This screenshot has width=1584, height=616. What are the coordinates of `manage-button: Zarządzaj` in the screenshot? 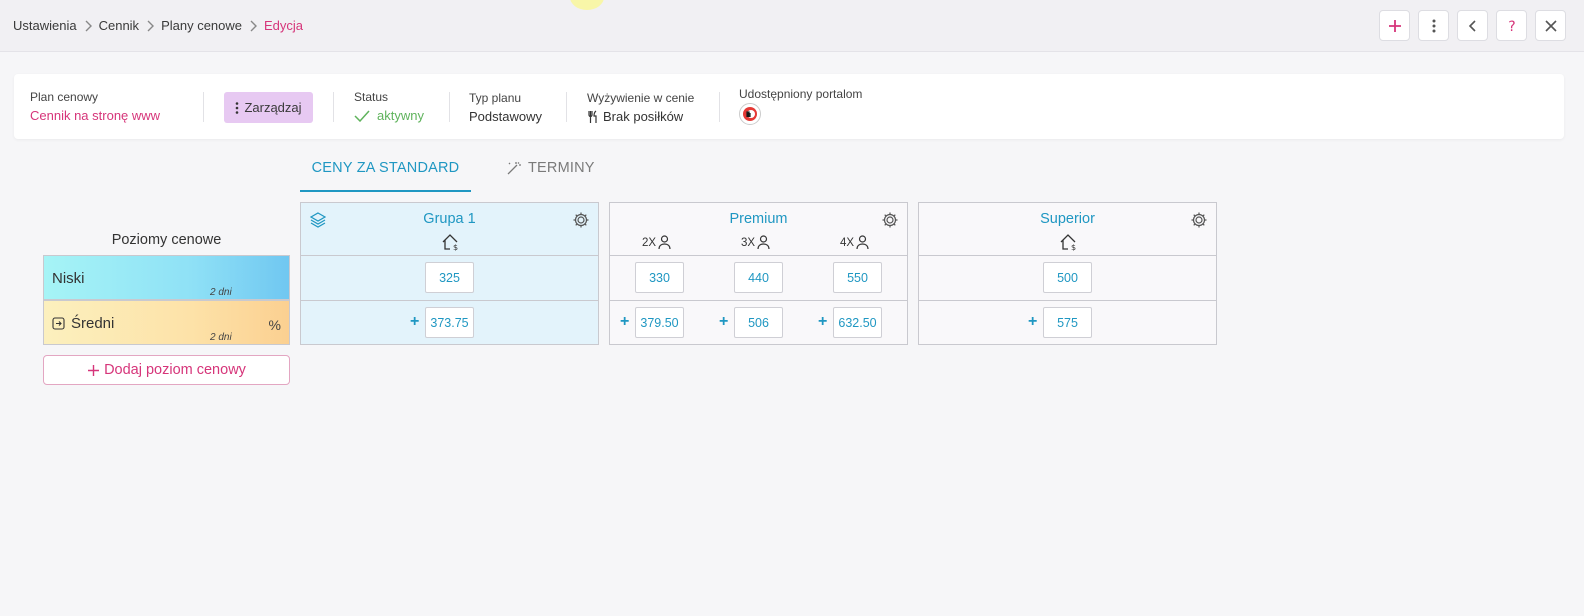 It's located at (268, 107).